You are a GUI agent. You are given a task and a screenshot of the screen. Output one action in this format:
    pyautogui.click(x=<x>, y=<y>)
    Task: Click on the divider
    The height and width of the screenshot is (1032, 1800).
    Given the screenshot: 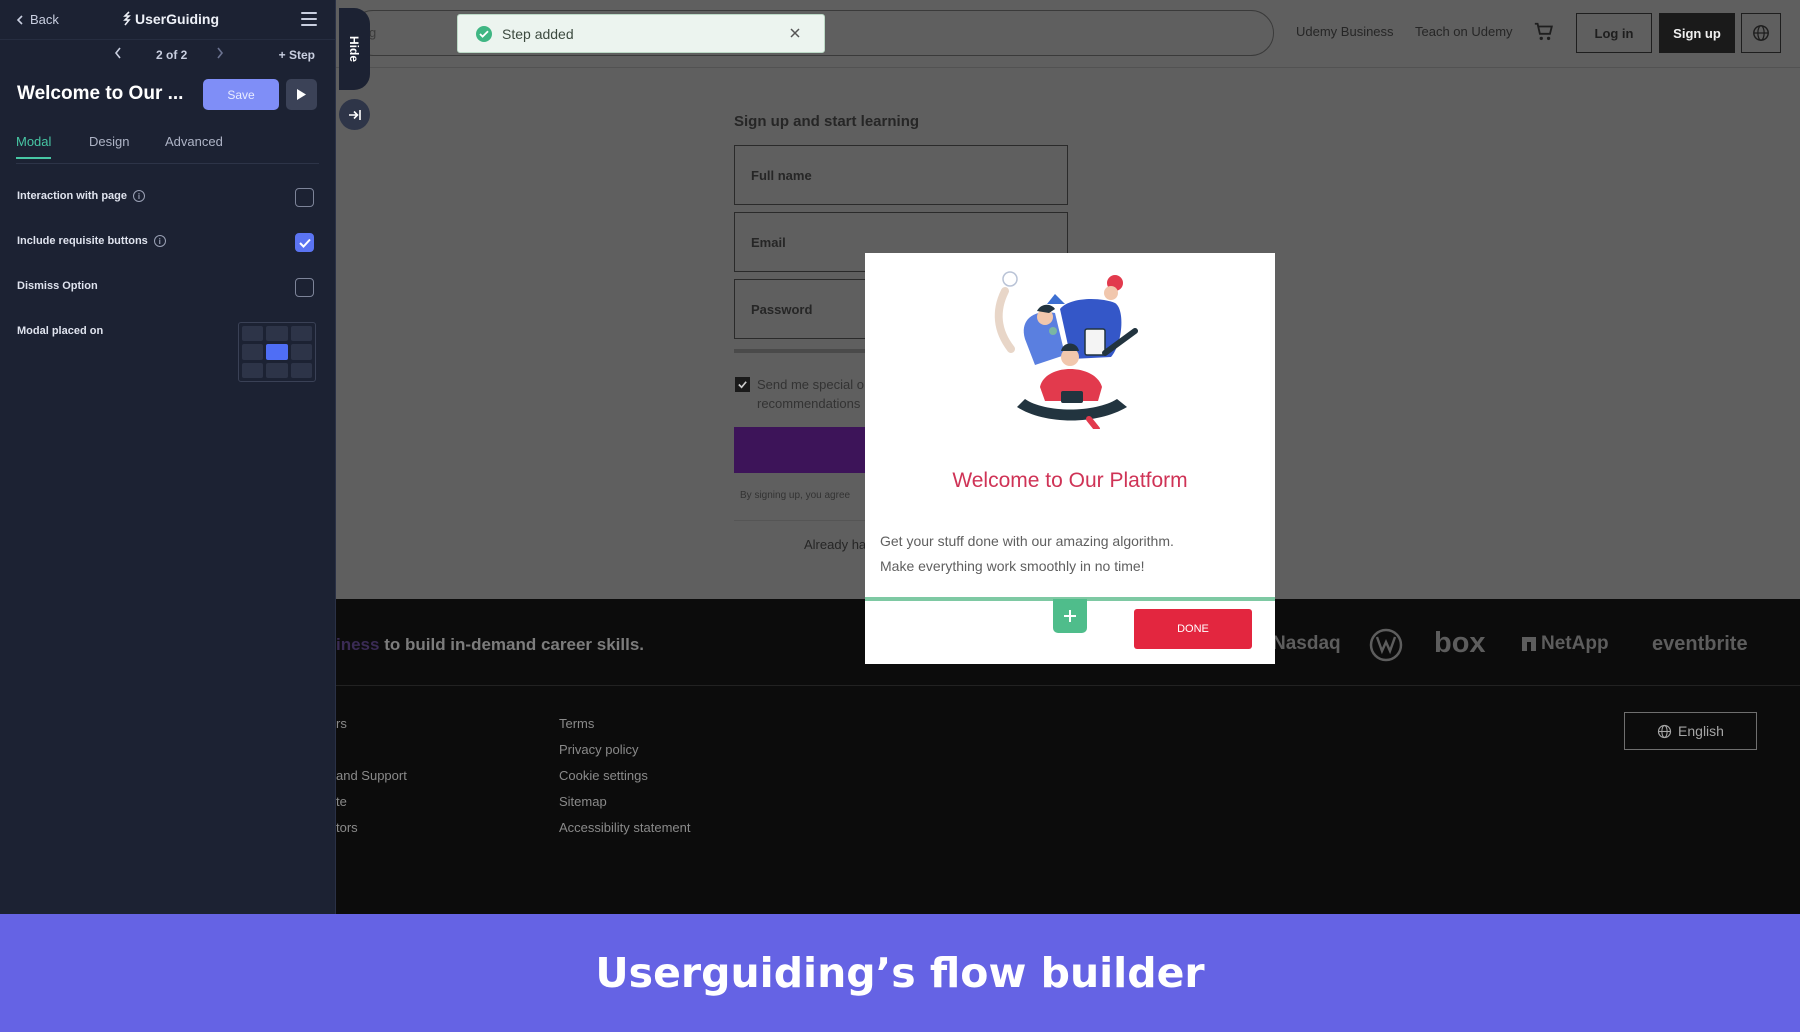 What is the action you would take?
    pyautogui.click(x=804, y=520)
    